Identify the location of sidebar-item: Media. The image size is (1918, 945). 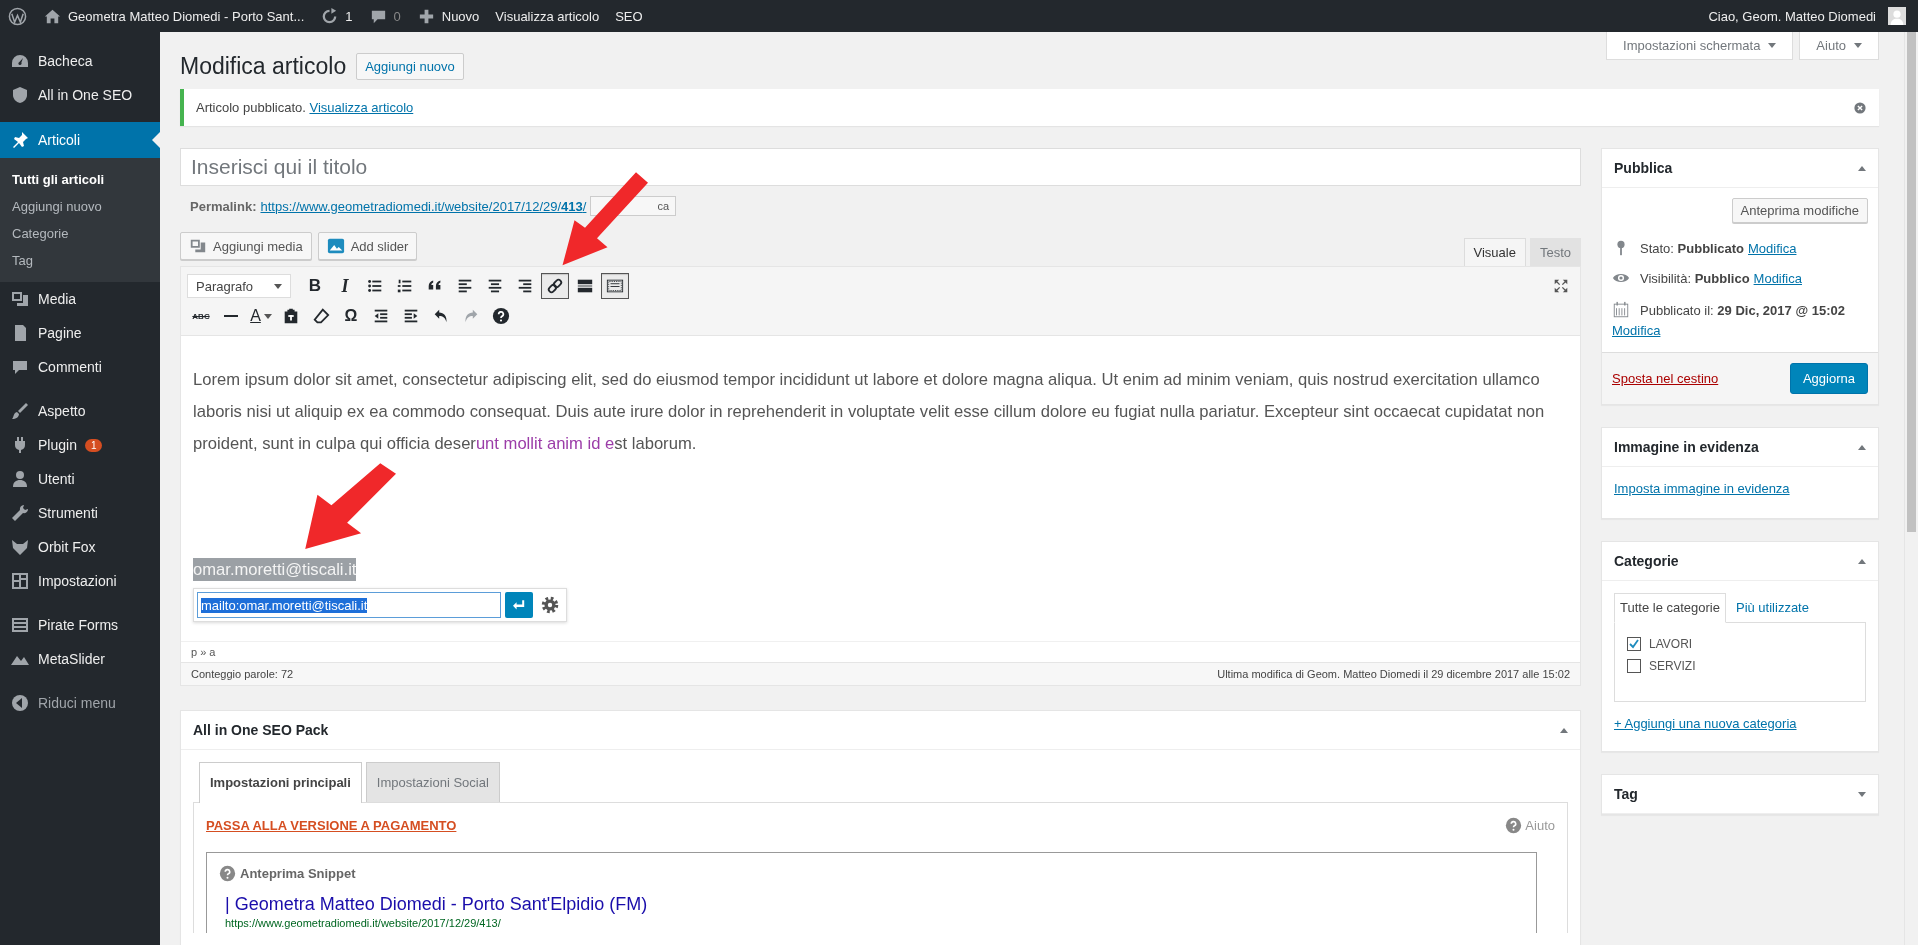
(80, 299).